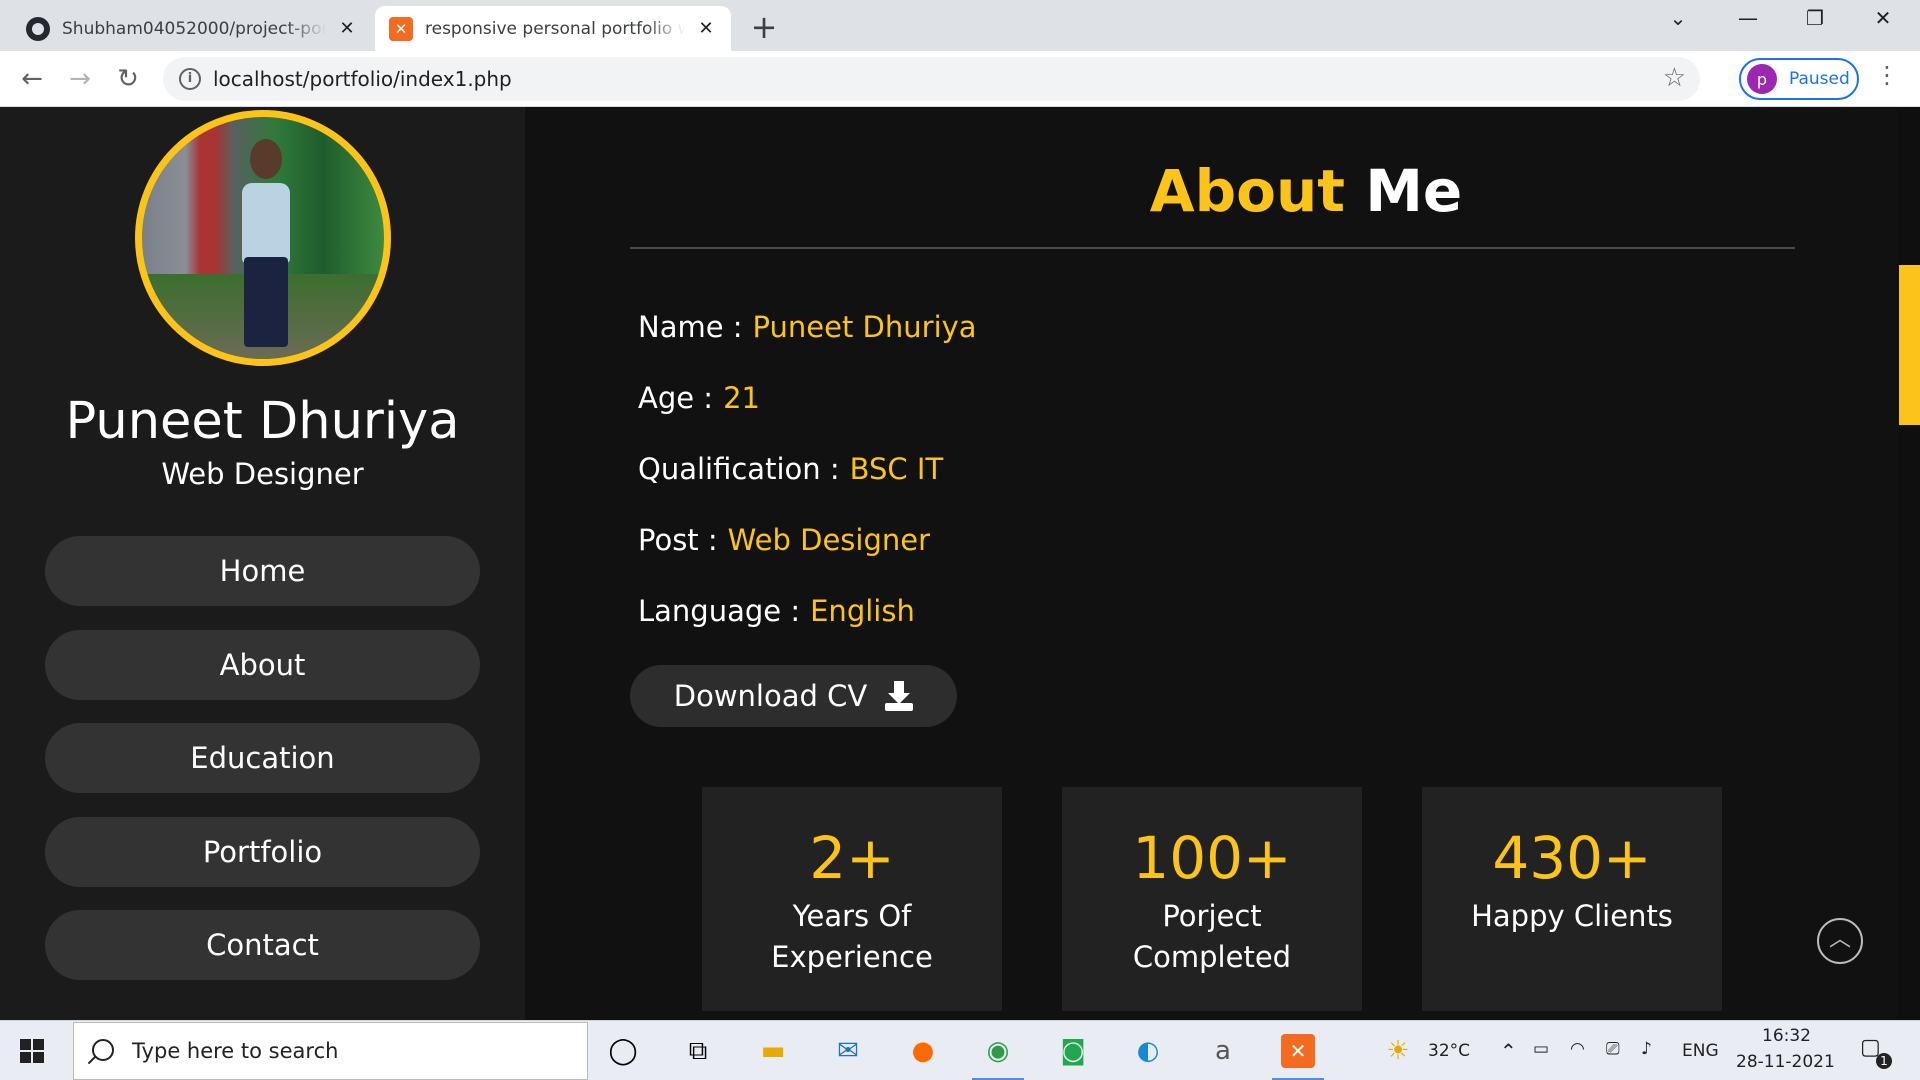 The image size is (1920, 1080). I want to click on amazon-icon: a, so click(1223, 1051).